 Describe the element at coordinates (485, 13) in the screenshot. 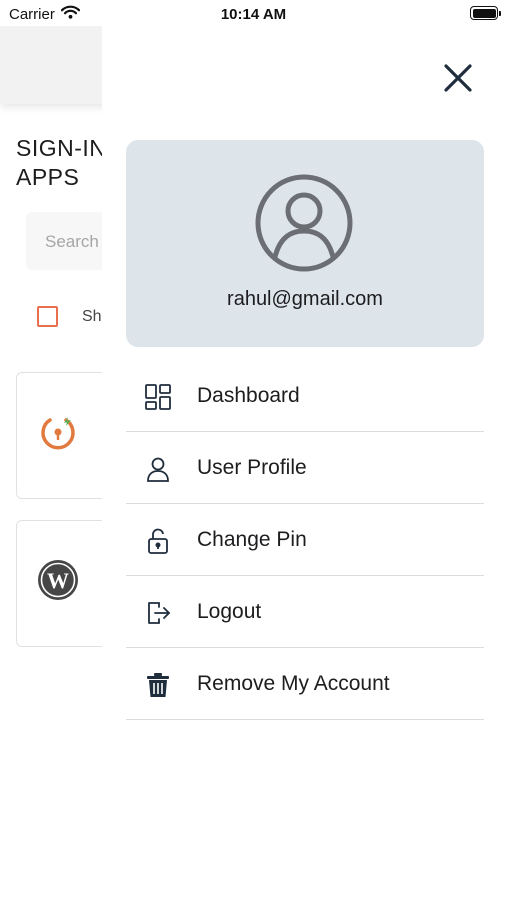

I see `battery-icon` at that location.